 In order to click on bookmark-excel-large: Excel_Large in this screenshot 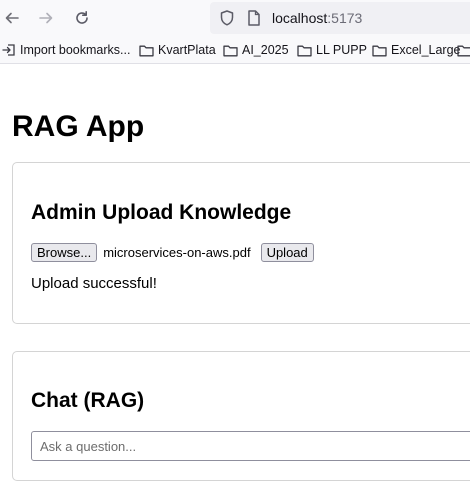, I will do `click(416, 50)`.